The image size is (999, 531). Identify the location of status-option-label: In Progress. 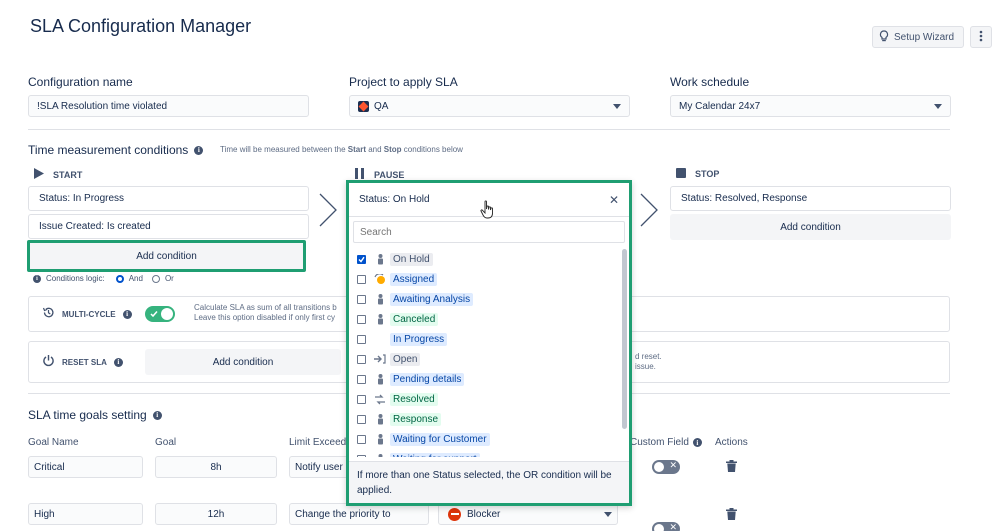
(419, 339).